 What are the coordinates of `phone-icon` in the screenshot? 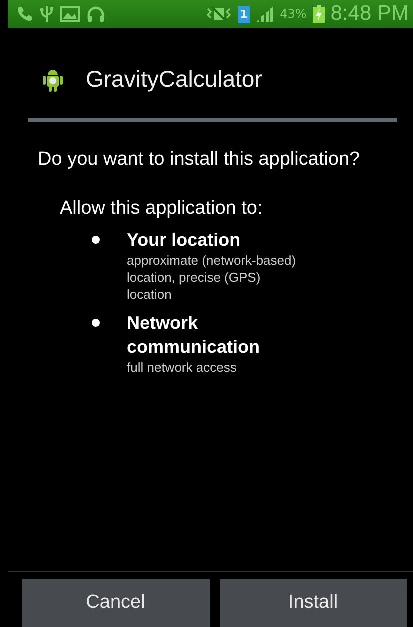 It's located at (25, 14).